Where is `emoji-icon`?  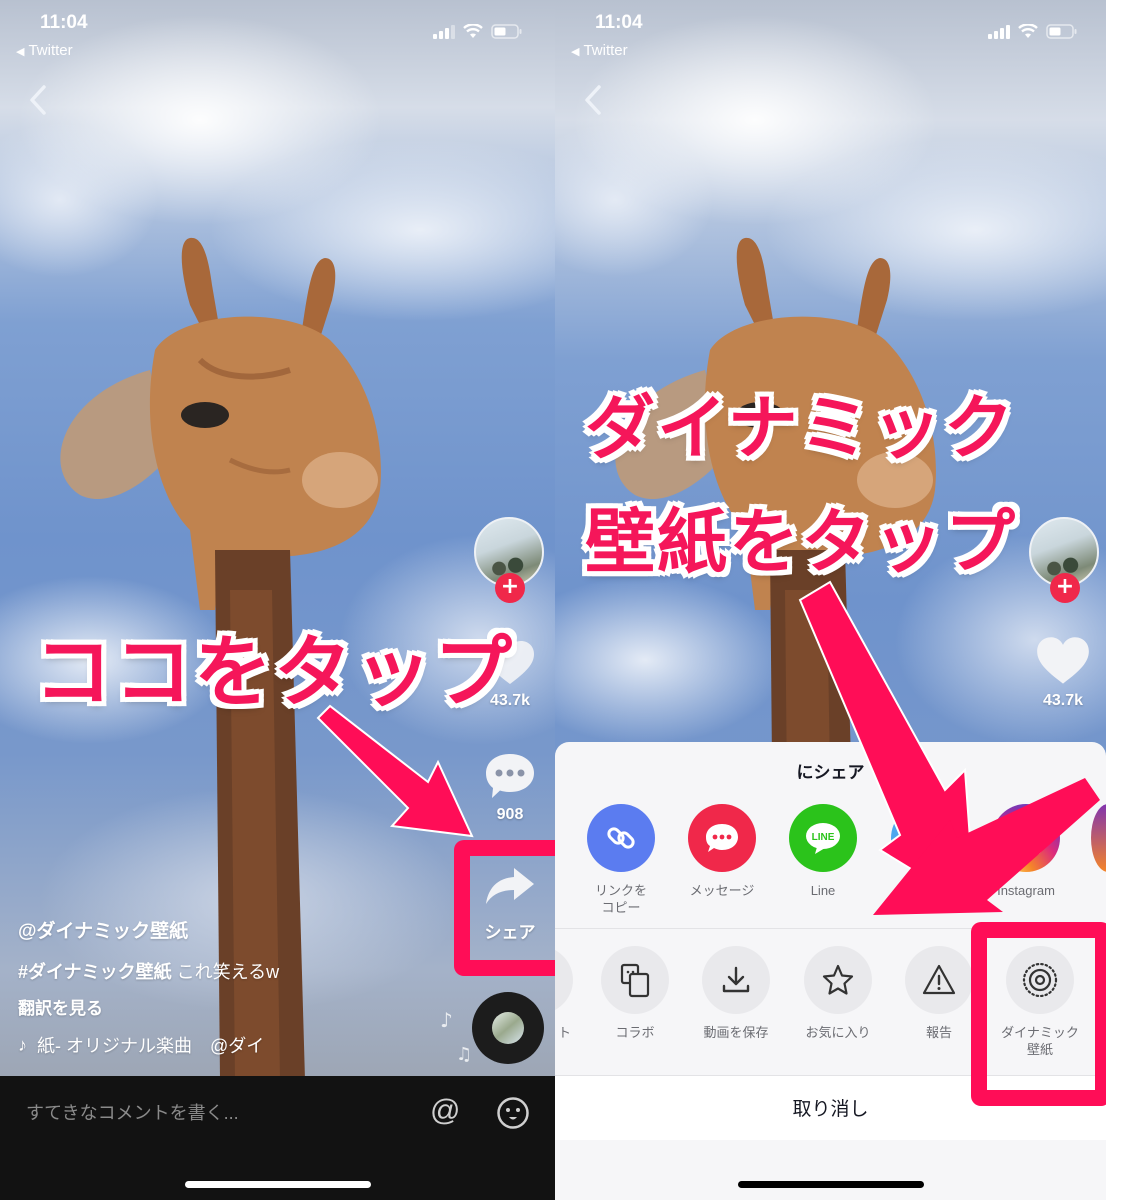
emoji-icon is located at coordinates (513, 1113).